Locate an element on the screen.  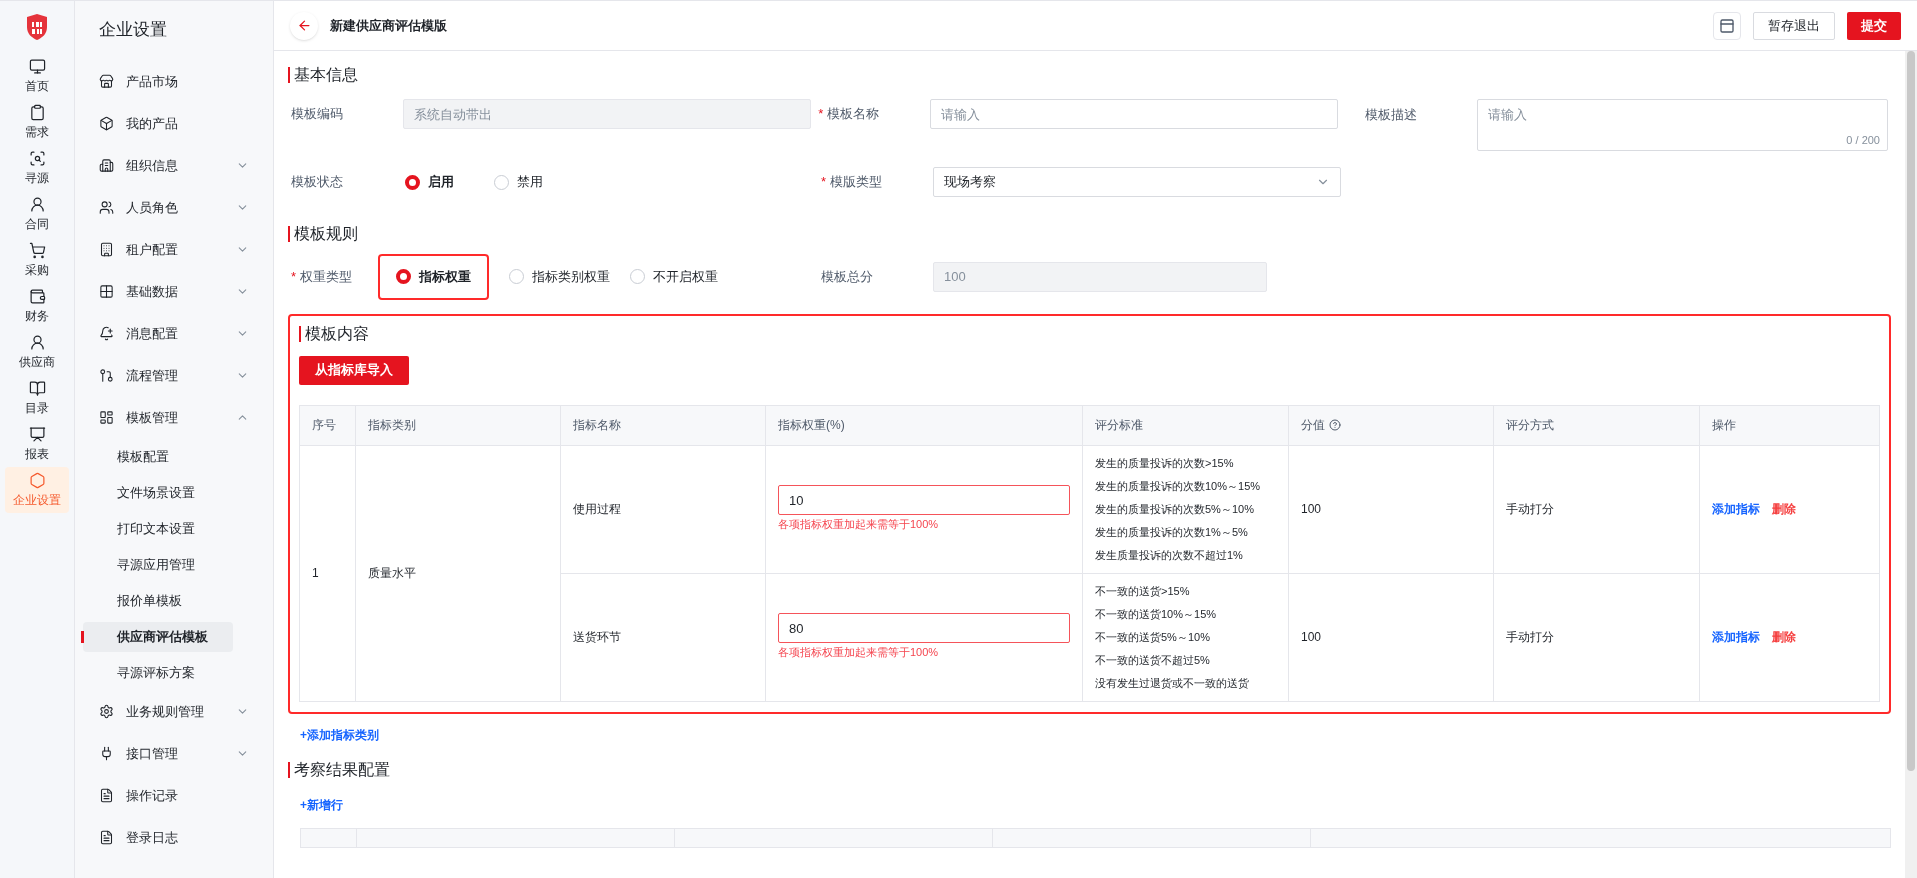
rail-item: 供应商 is located at coordinates (37, 352).